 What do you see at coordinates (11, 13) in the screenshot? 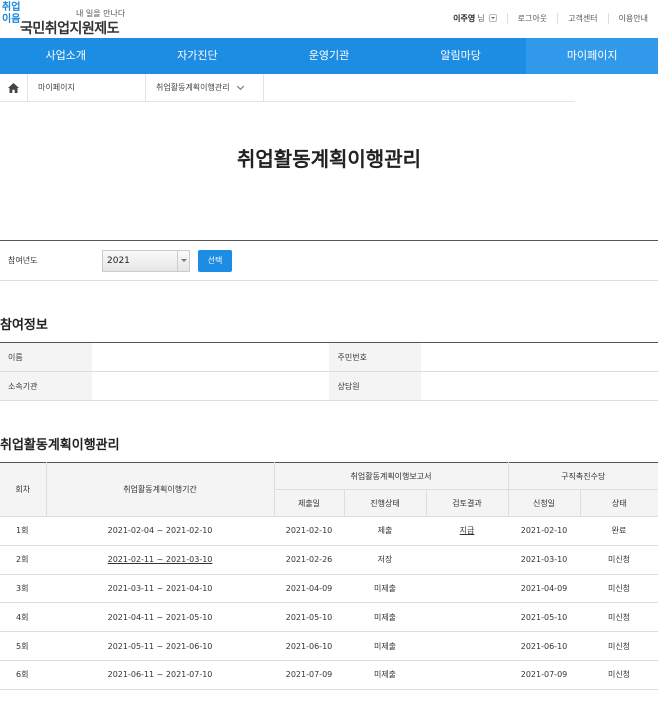
I see `logo-mark: 취업이음` at bounding box center [11, 13].